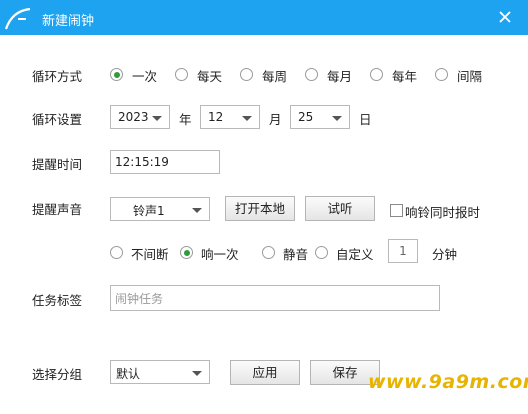  What do you see at coordinates (230, 117) in the screenshot?
I see `month-select: 12` at bounding box center [230, 117].